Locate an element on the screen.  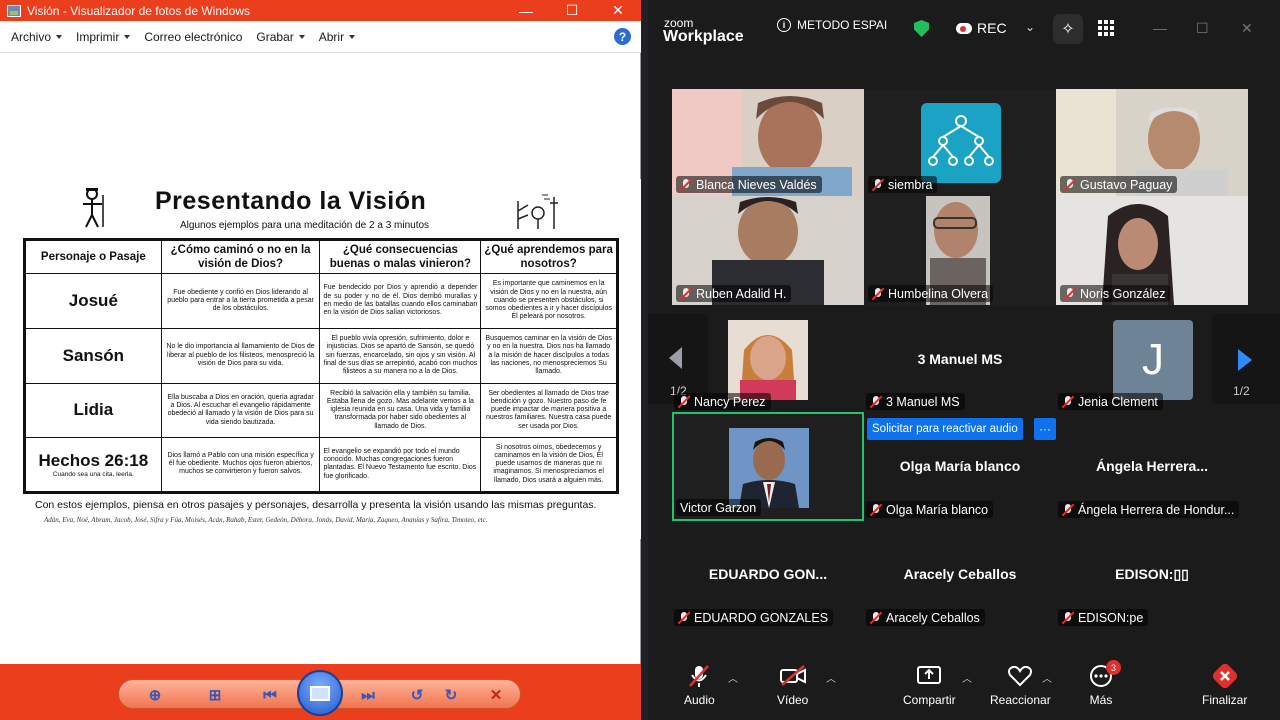
help-icon: ? is located at coordinates (622, 36).